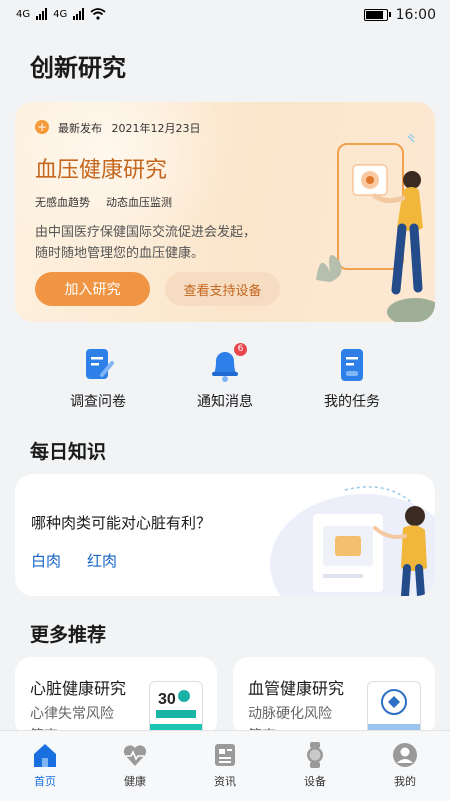  I want to click on my-tasks-button: 我的任务, so click(352, 378).